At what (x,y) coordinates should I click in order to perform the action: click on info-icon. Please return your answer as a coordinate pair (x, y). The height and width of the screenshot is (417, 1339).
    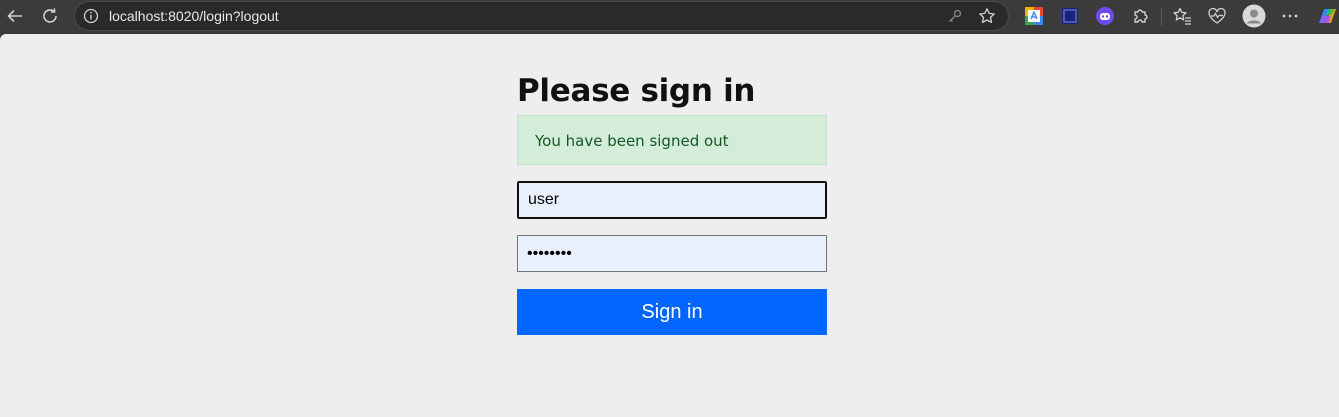
    Looking at the image, I should click on (91, 18).